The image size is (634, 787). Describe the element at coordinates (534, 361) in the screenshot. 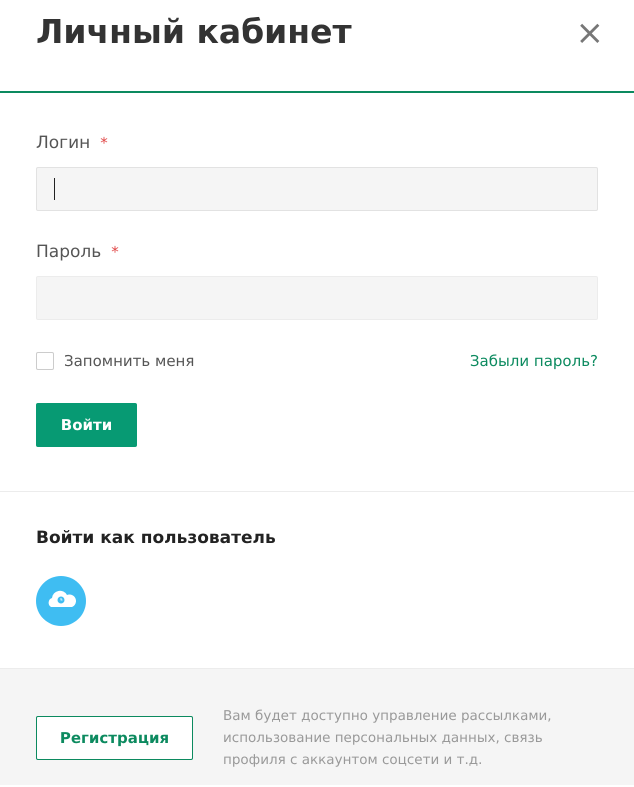

I see `forgot-password-link: Забыли пароль?` at that location.